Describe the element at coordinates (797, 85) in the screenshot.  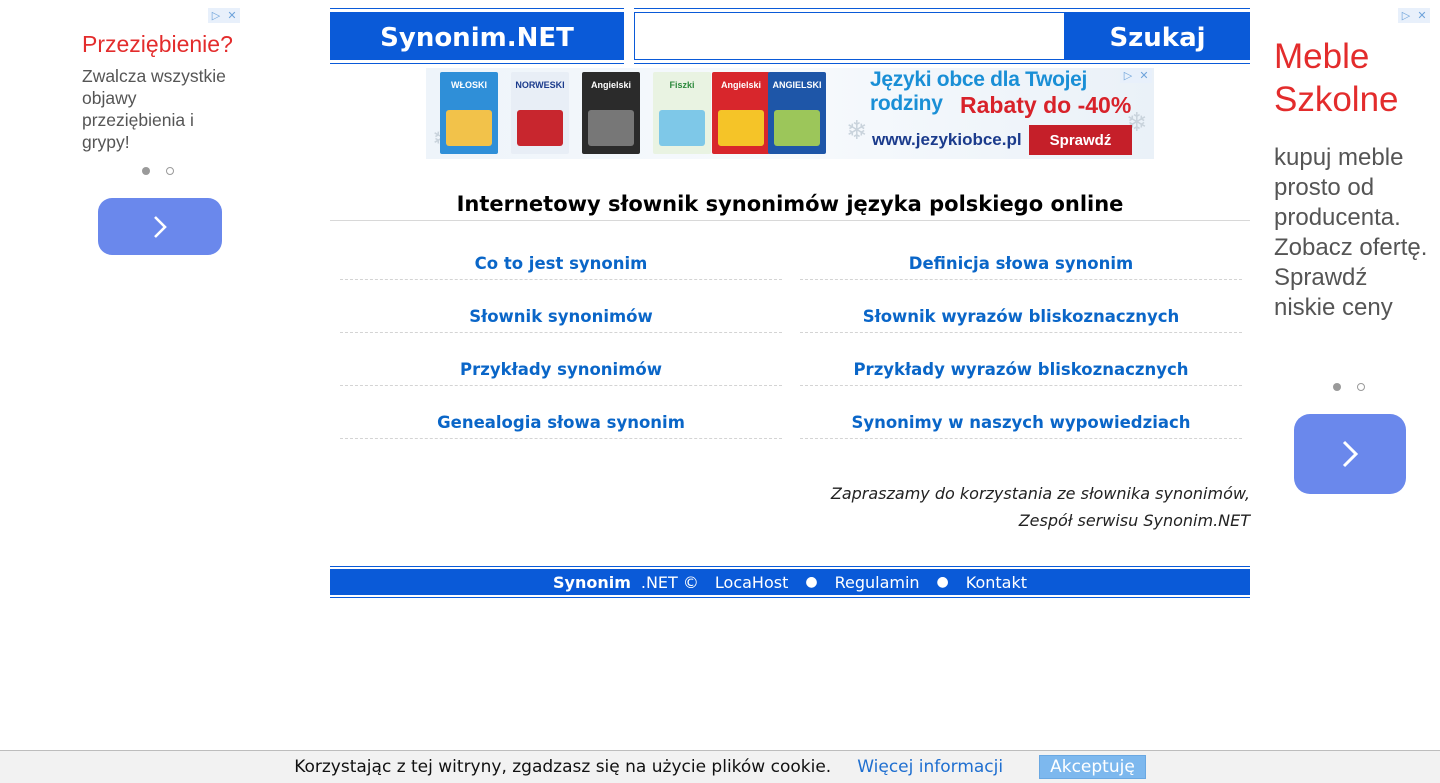
I see `book-title: ANGIELSKI` at that location.